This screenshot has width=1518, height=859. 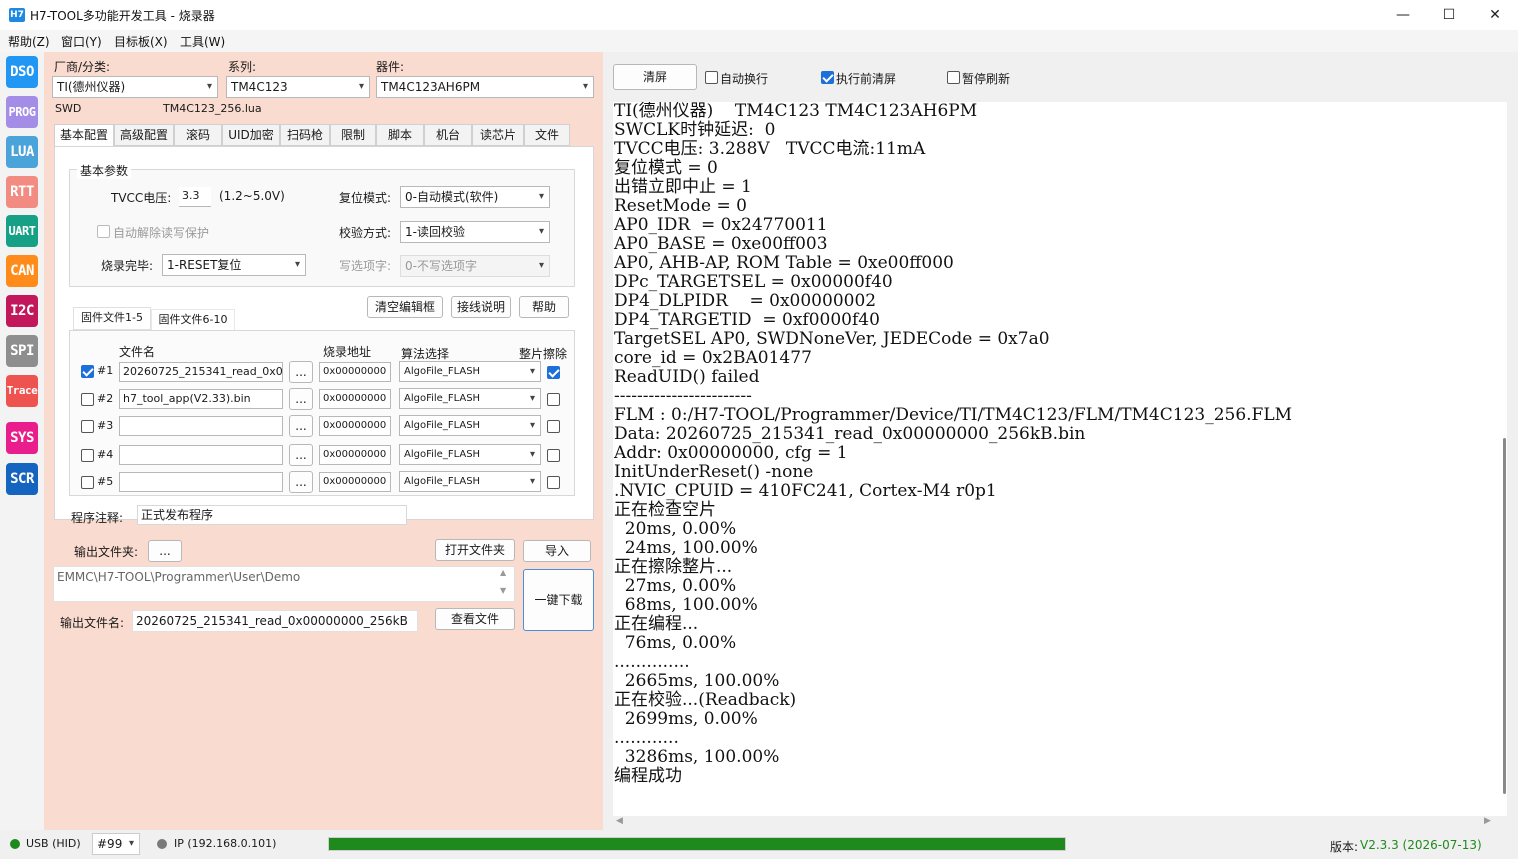 What do you see at coordinates (198, 135) in the screenshot?
I see `tab-rolling-code: 滚码` at bounding box center [198, 135].